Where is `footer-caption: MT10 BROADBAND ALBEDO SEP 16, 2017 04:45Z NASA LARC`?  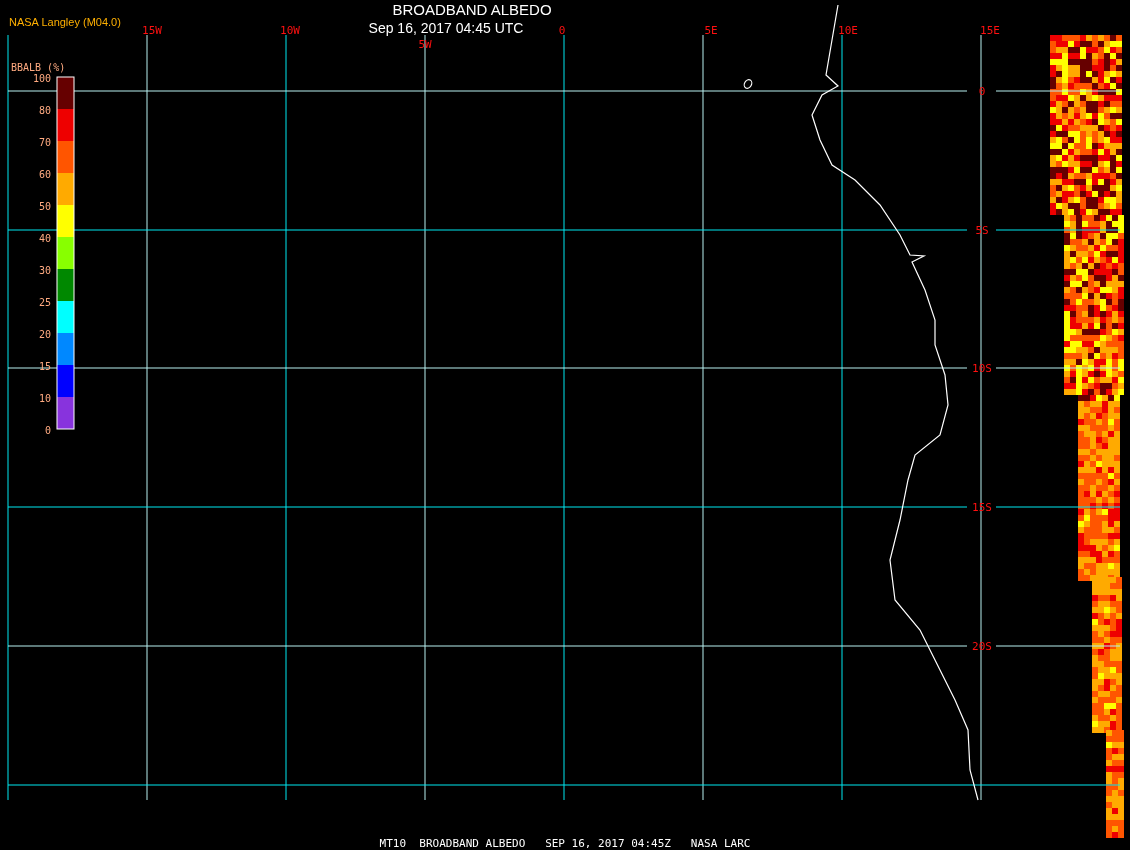 footer-caption: MT10 BROADBAND ALBEDO SEP 16, 2017 04:45Z NASA LARC is located at coordinates (565, 843).